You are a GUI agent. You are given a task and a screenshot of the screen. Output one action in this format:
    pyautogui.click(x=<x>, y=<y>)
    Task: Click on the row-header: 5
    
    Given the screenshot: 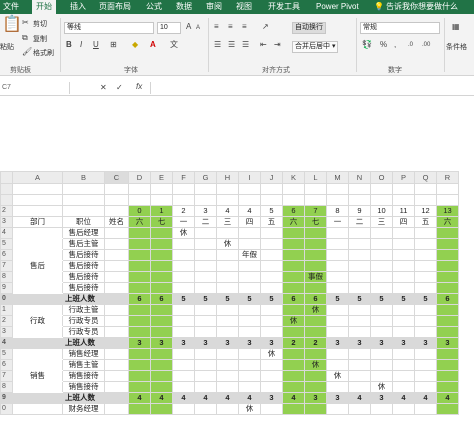 What is the action you would take?
    pyautogui.click(x=6, y=244)
    